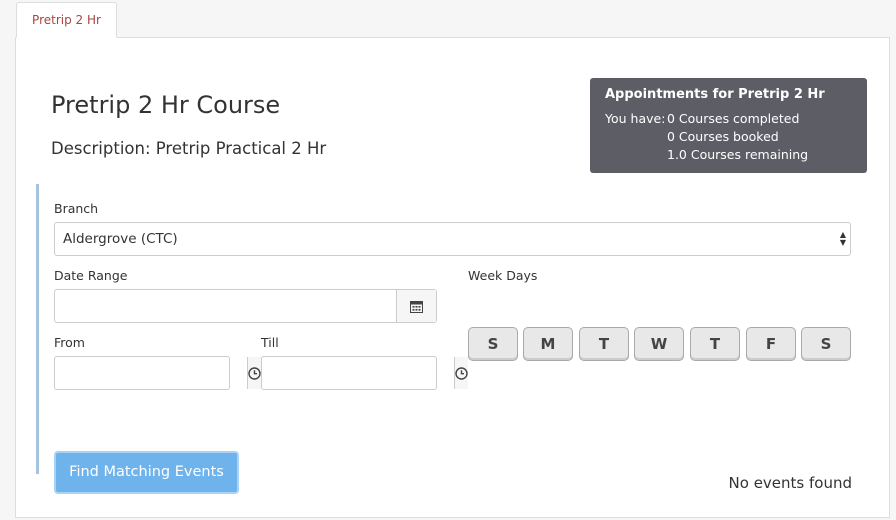 The image size is (896, 520). I want to click on course-description: Description: Pretrip Practical 2 Hr, so click(189, 148).